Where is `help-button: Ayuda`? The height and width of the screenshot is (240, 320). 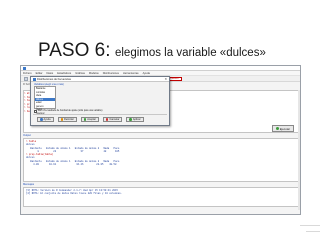 help-button: Ayuda is located at coordinates (45, 119).